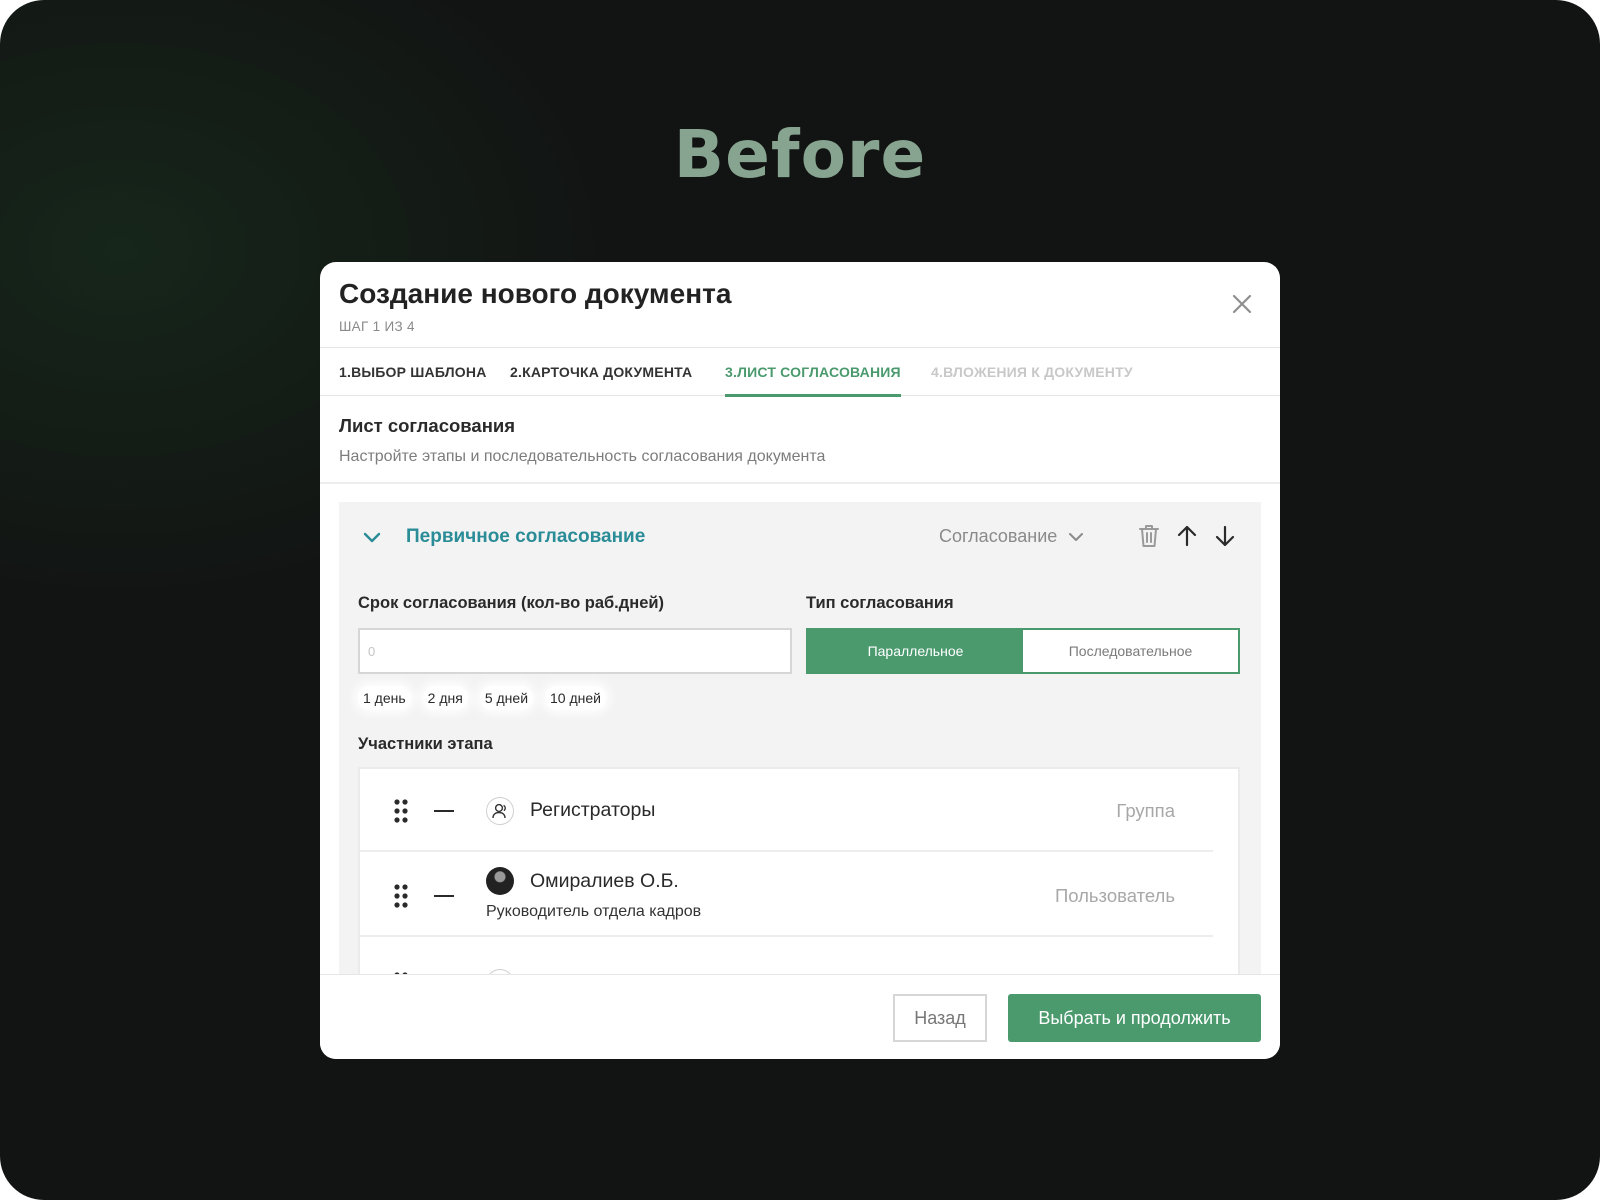 The width and height of the screenshot is (1600, 1200). I want to click on avatar, so click(500, 881).